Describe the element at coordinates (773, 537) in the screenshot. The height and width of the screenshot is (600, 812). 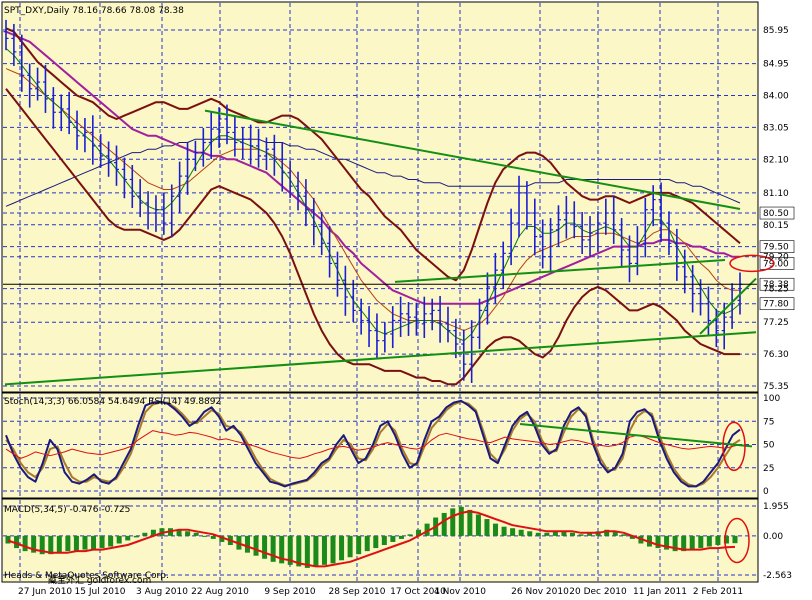
I see `y-tick-label: 0.00` at that location.